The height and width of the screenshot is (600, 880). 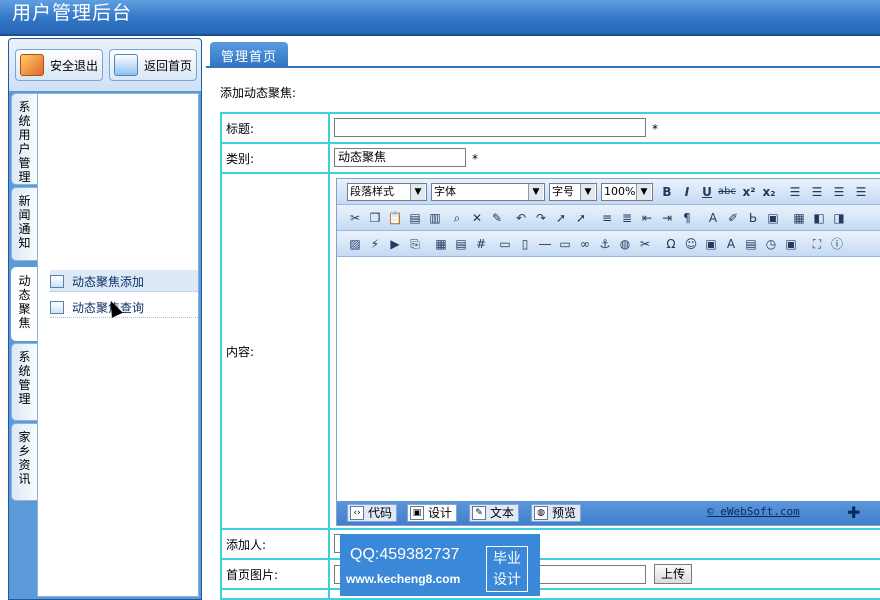 What do you see at coordinates (799, 218) in the screenshot?
I see `frame-icon: ▦` at bounding box center [799, 218].